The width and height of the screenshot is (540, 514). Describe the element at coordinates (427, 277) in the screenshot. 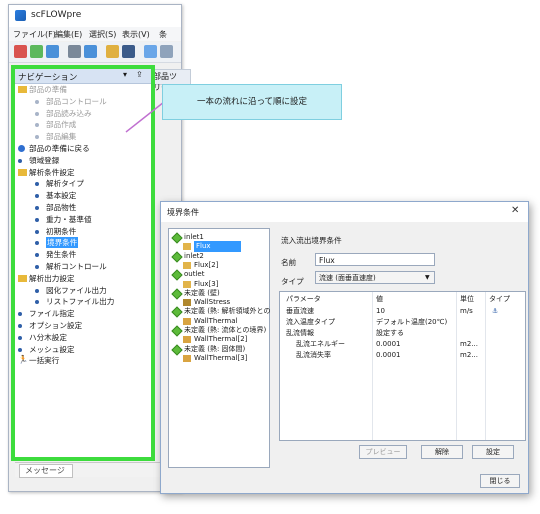

I see `chevron-down-icon: ▼` at that location.